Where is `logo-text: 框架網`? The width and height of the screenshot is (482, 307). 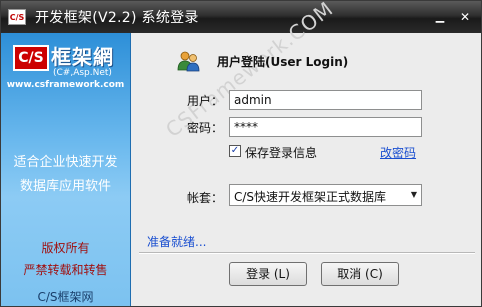
logo-text: 框架網 is located at coordinates (82, 57).